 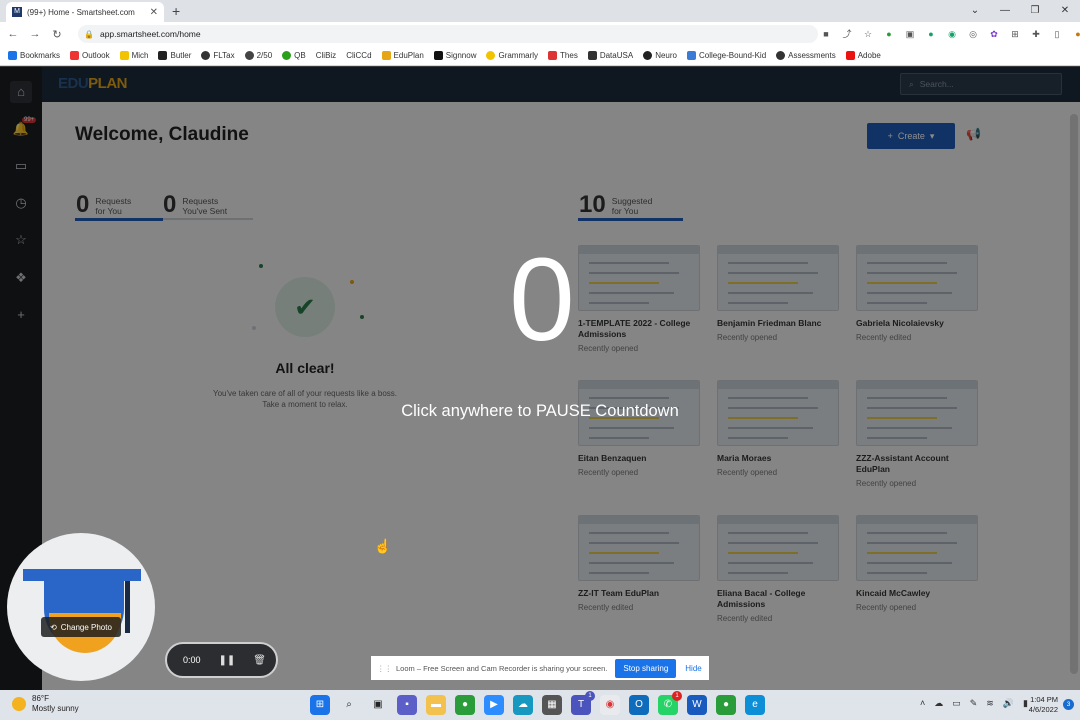 What do you see at coordinates (259, 660) in the screenshot?
I see `trash-icon: 🗑` at bounding box center [259, 660].